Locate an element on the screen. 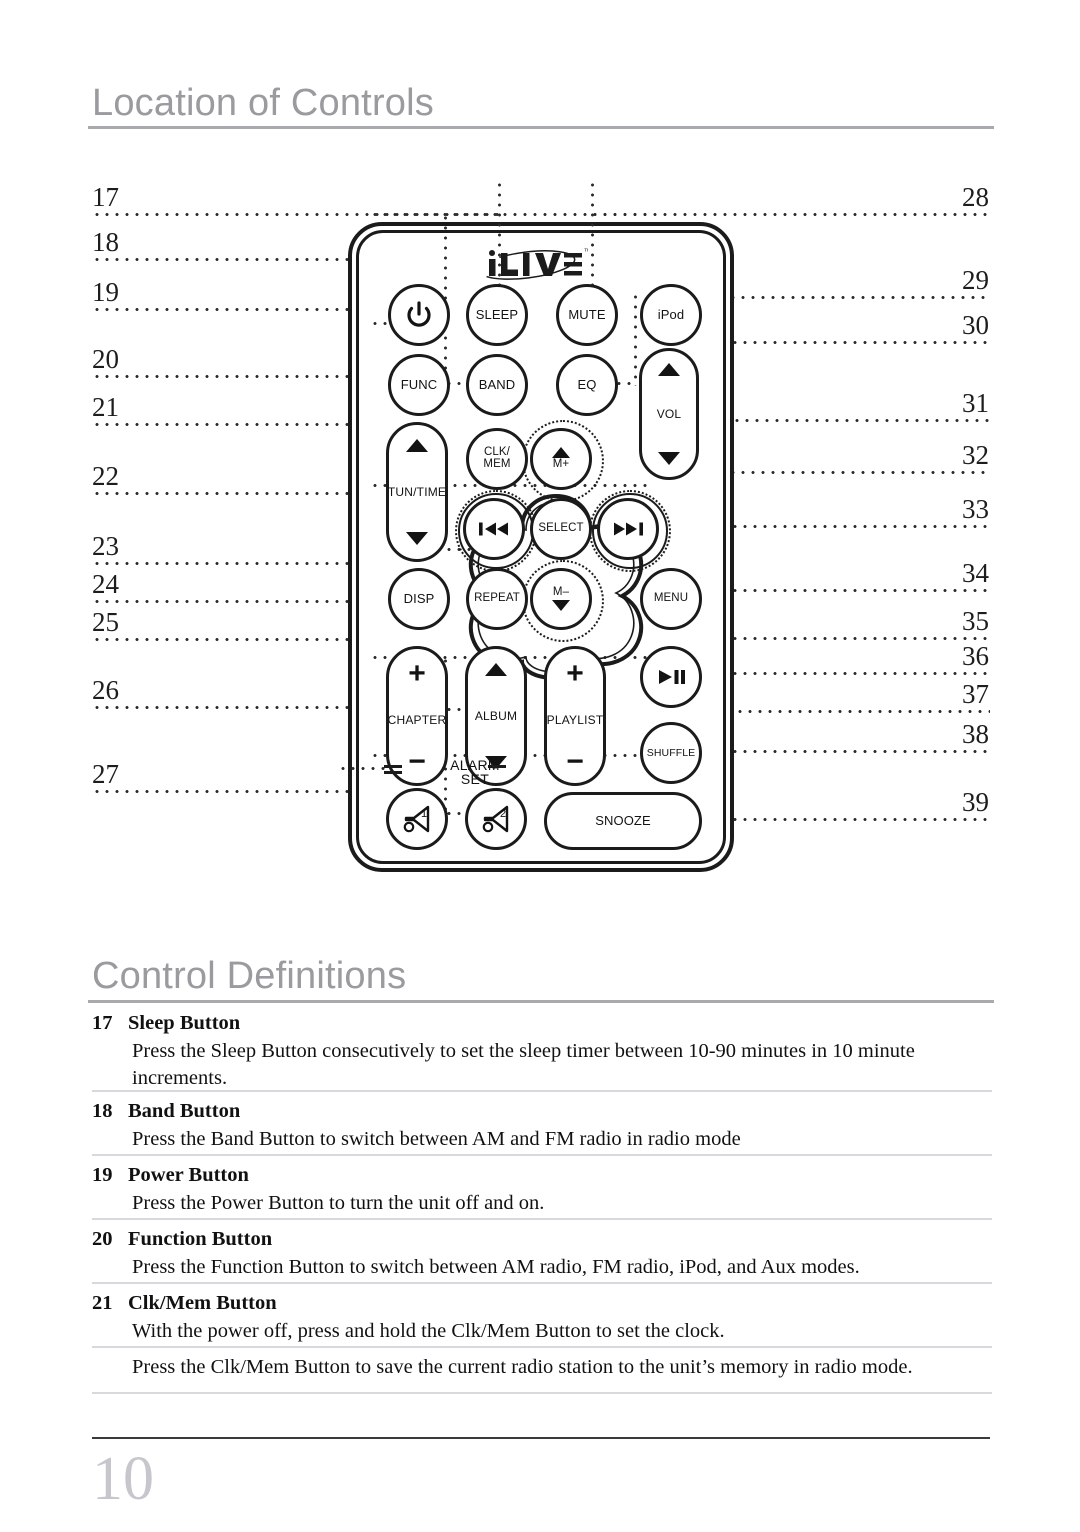  playlist-label: PLAYLIST is located at coordinates (575, 719).